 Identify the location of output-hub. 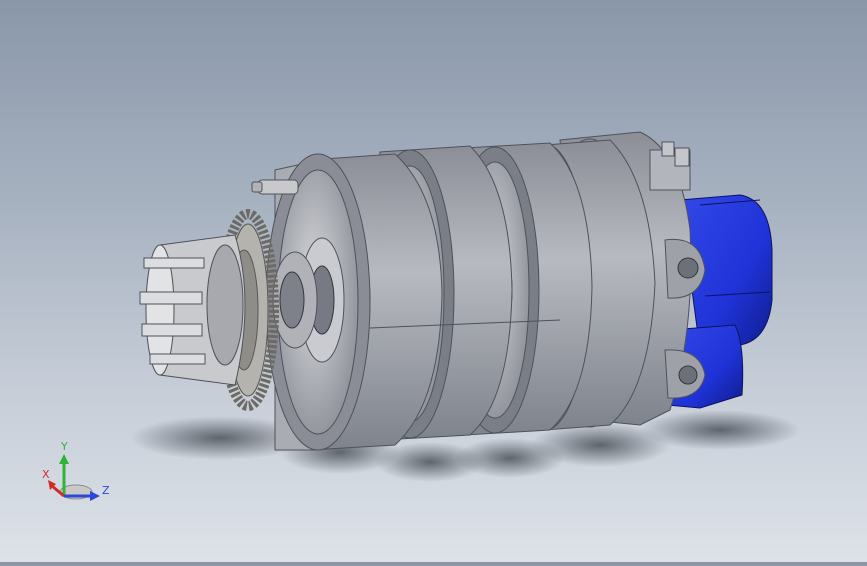
(295, 300).